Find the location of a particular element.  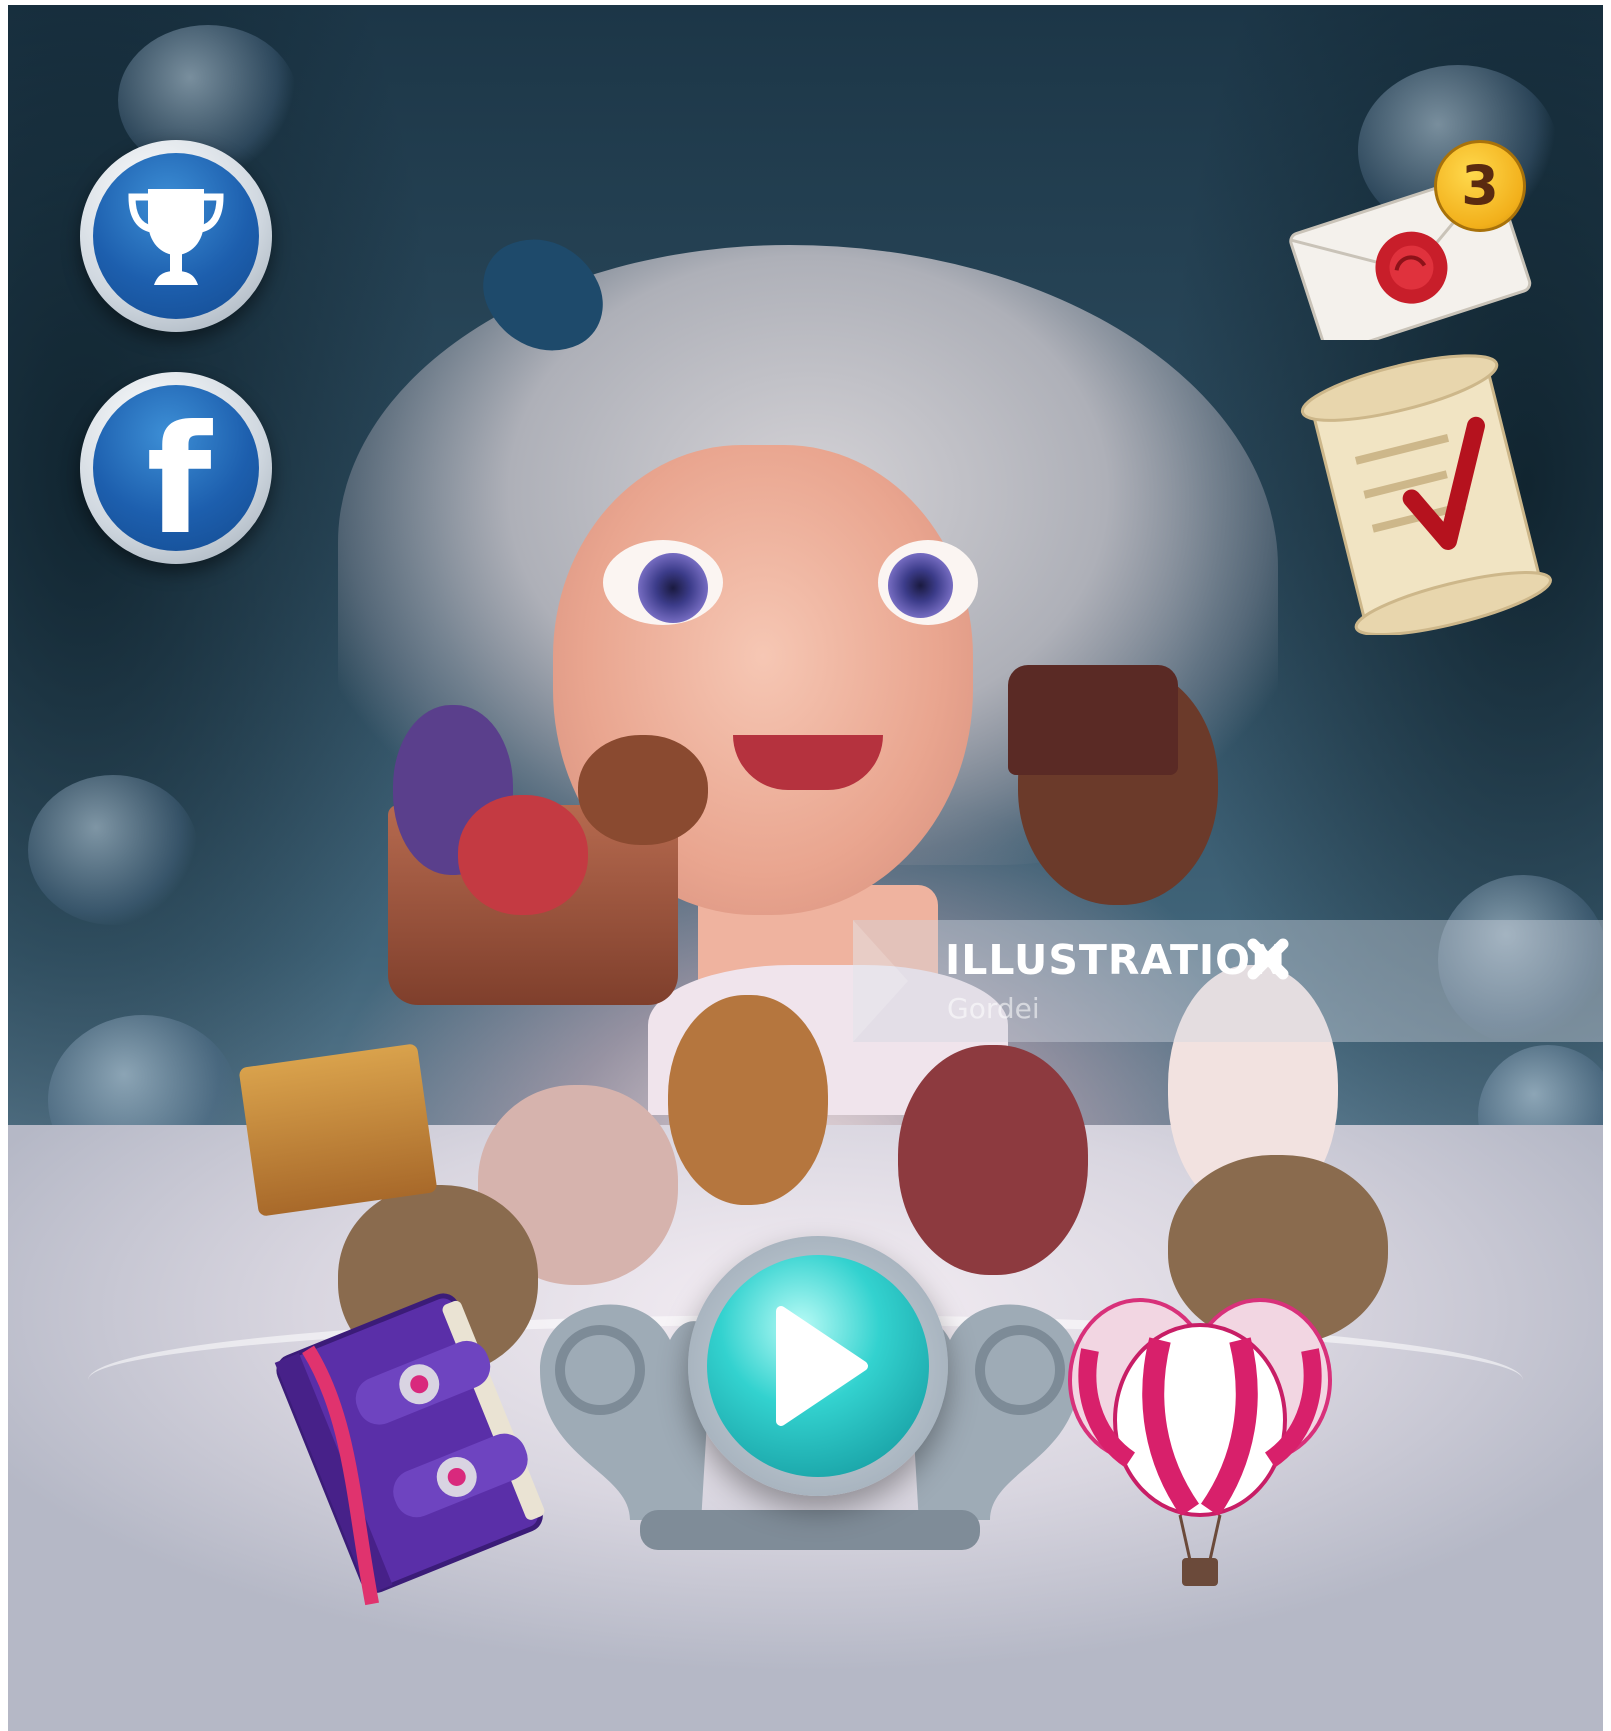

credit-overlay-arrow is located at coordinates (880, 981).